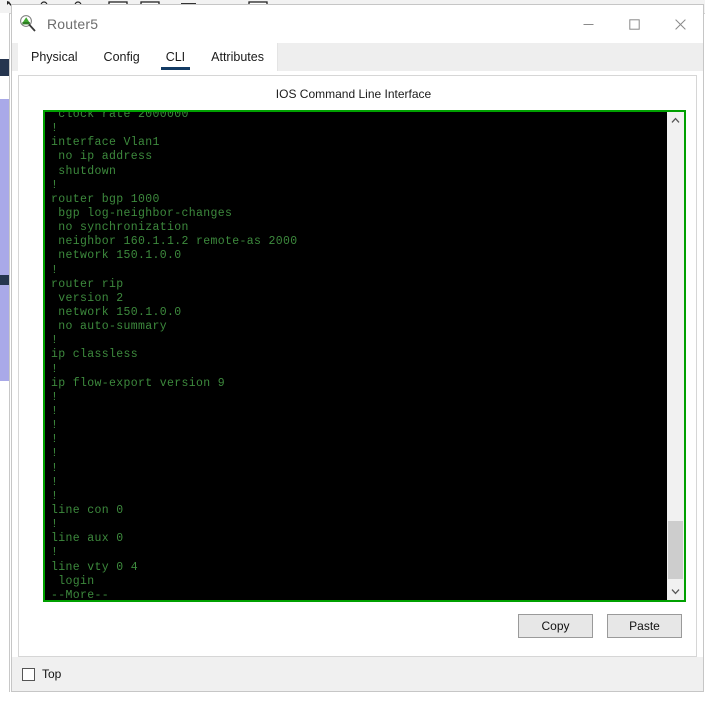 This screenshot has width=705, height=705. Describe the element at coordinates (675, 120) in the screenshot. I see `chevron-up-icon` at that location.